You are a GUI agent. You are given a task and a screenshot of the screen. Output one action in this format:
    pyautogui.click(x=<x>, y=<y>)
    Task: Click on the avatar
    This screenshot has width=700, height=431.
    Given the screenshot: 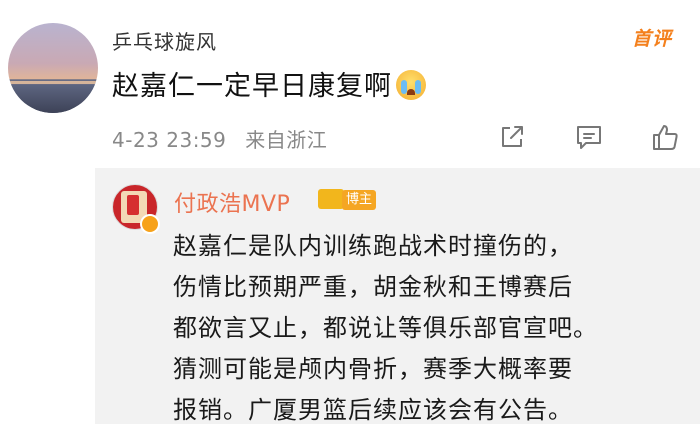 What is the action you would take?
    pyautogui.click(x=53, y=68)
    